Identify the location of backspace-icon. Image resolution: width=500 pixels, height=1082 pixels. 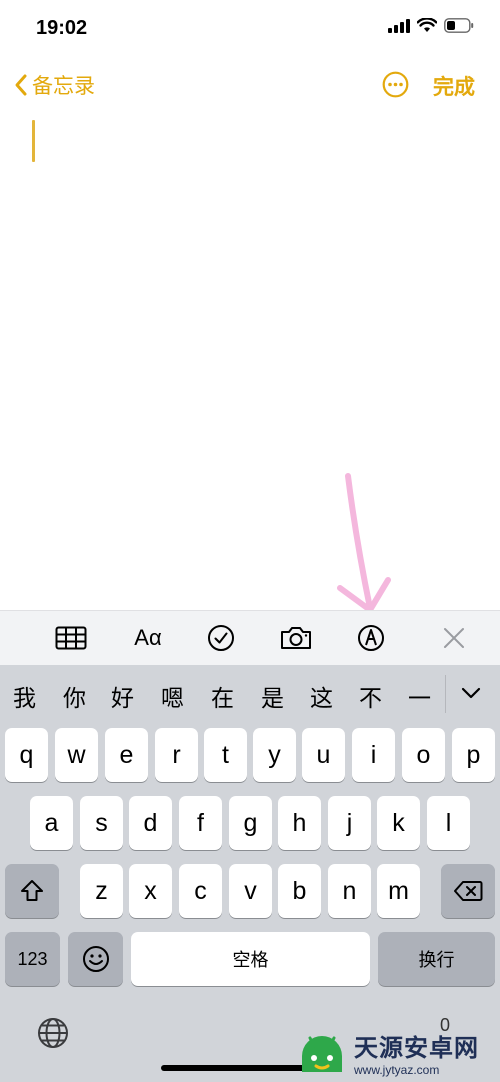
(468, 891).